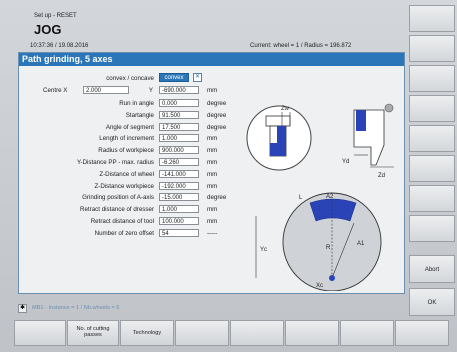  I want to click on convex-label: convex / concave, so click(130, 78).